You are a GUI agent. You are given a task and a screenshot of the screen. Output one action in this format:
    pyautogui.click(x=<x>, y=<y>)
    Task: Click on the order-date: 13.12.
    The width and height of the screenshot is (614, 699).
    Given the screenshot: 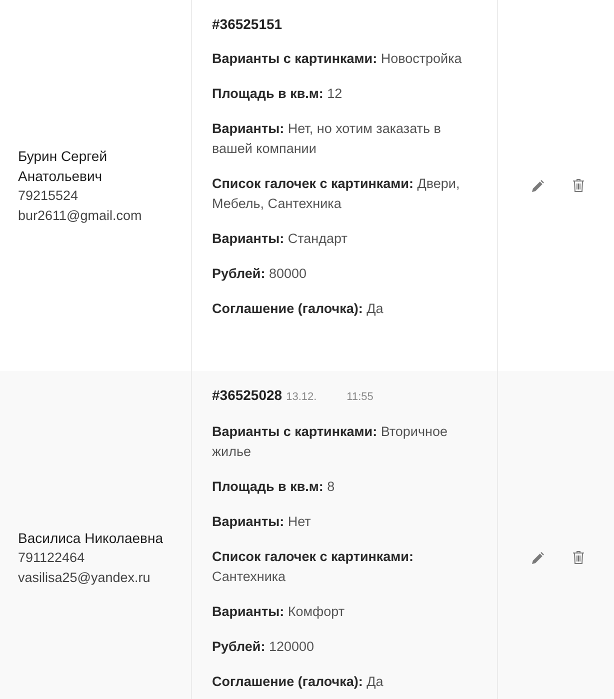 What is the action you would take?
    pyautogui.click(x=301, y=397)
    